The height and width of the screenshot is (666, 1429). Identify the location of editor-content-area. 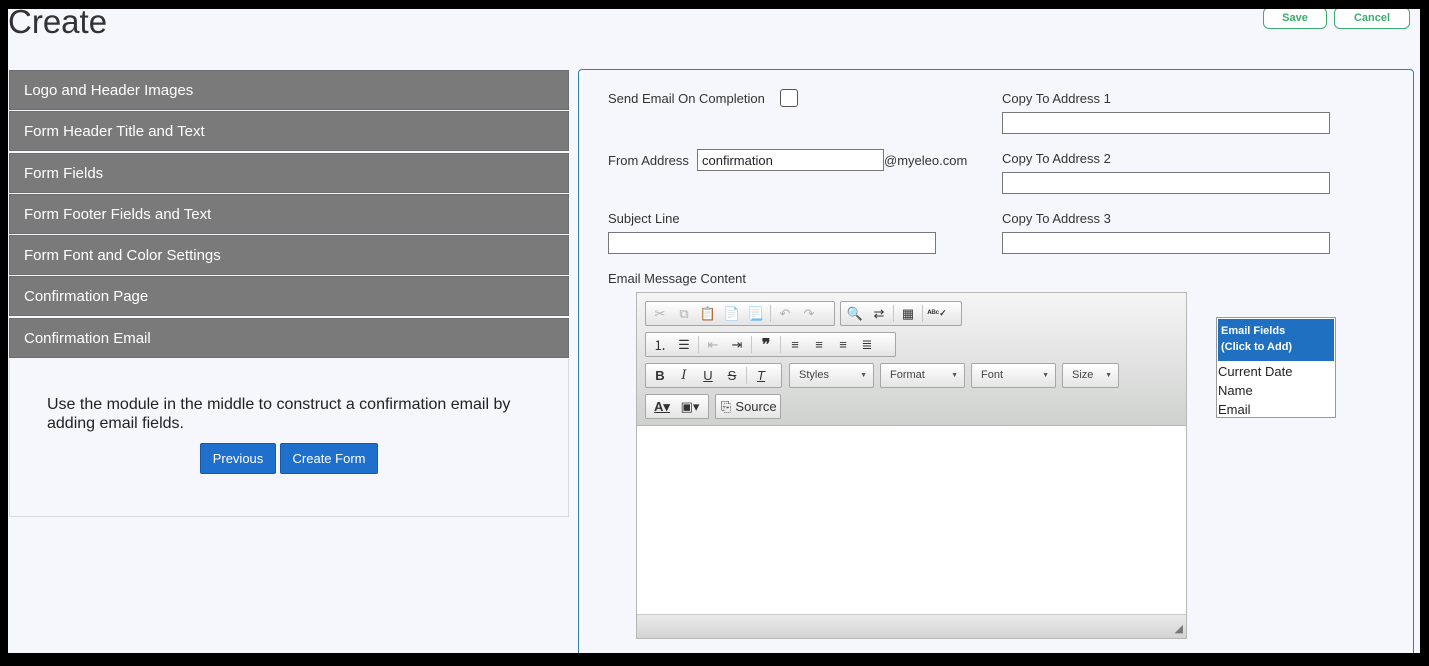
(911, 521).